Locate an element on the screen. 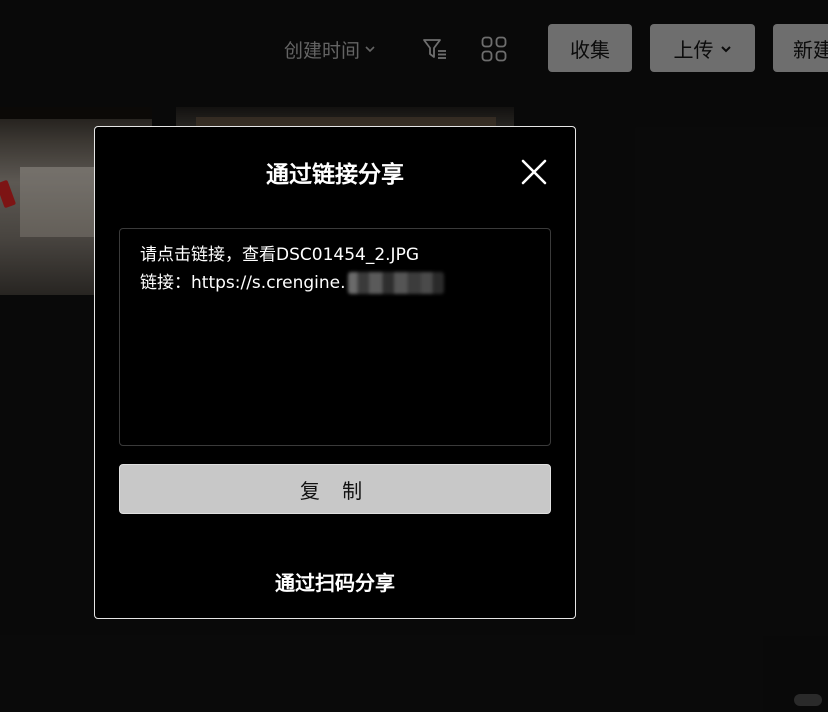 This screenshot has height=712, width=828. share-link-line: 链接：https://s.crengine. is located at coordinates (335, 283).